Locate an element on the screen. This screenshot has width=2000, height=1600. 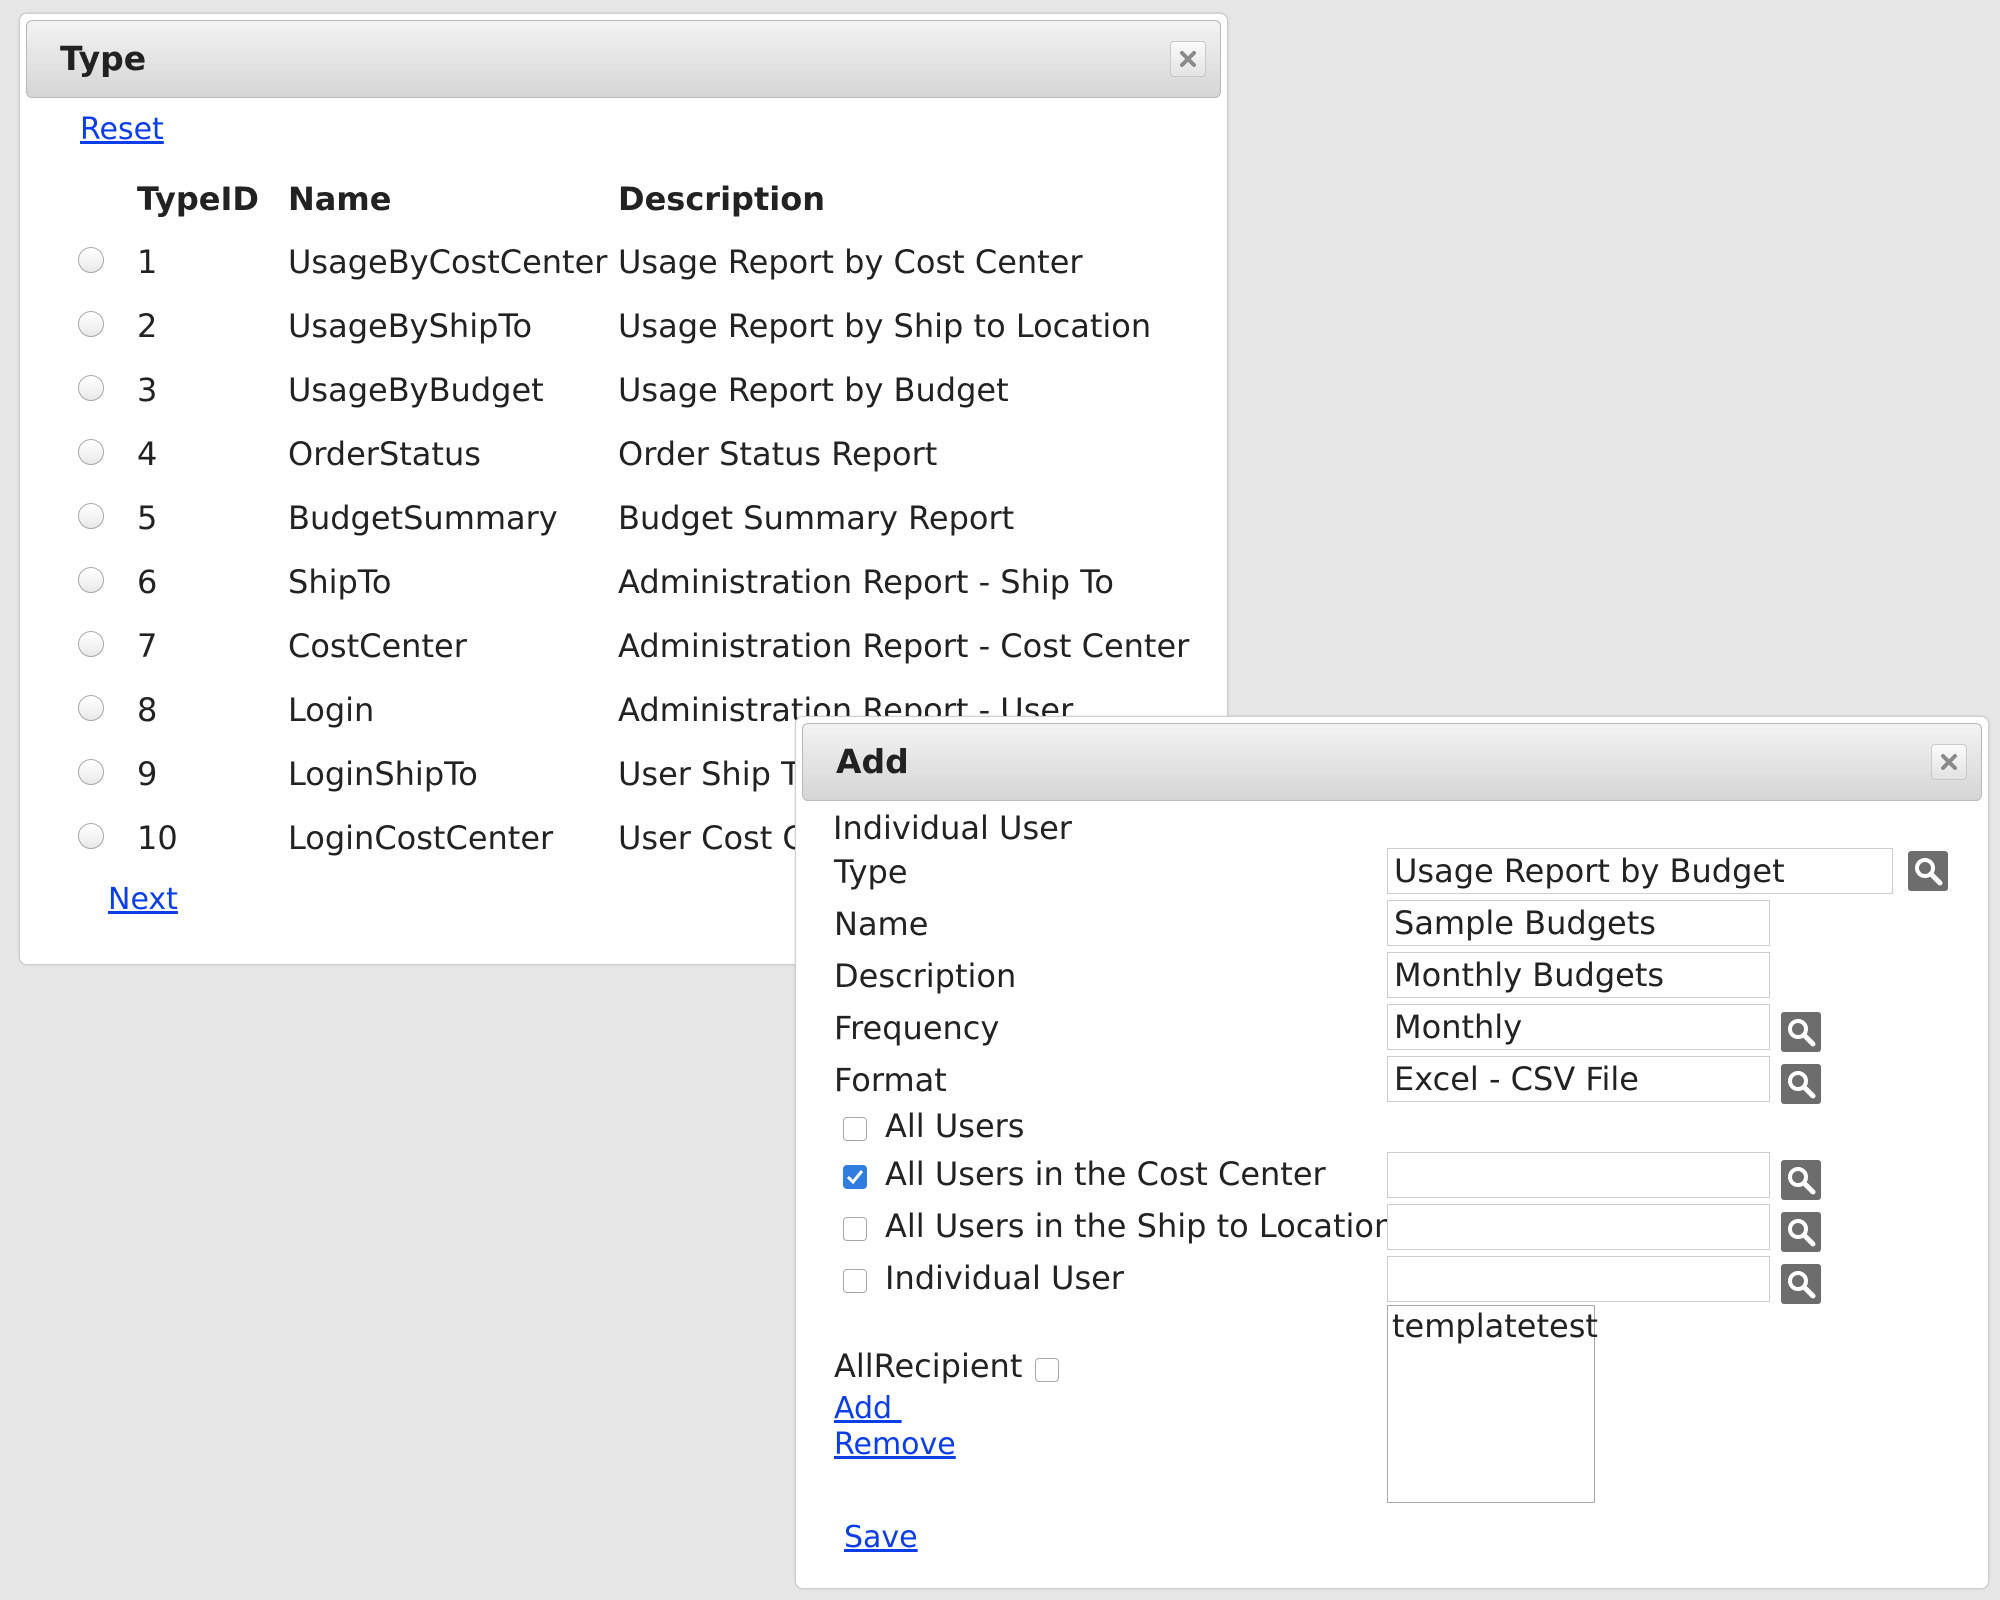
recipient-listbox: templatetest is located at coordinates (1492, 1404).